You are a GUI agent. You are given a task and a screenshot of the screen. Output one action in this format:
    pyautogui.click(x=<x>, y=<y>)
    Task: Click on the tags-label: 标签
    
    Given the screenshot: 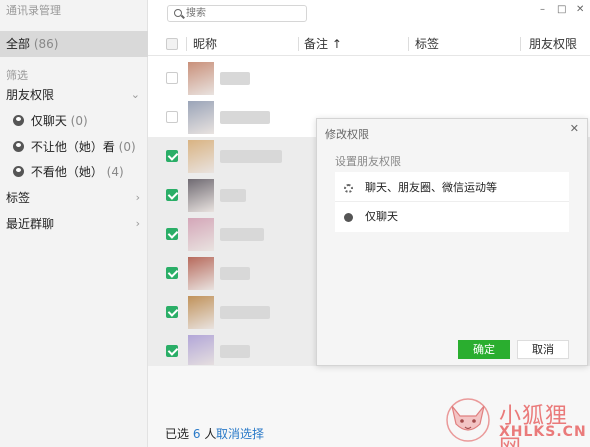 What is the action you would take?
    pyautogui.click(x=18, y=198)
    